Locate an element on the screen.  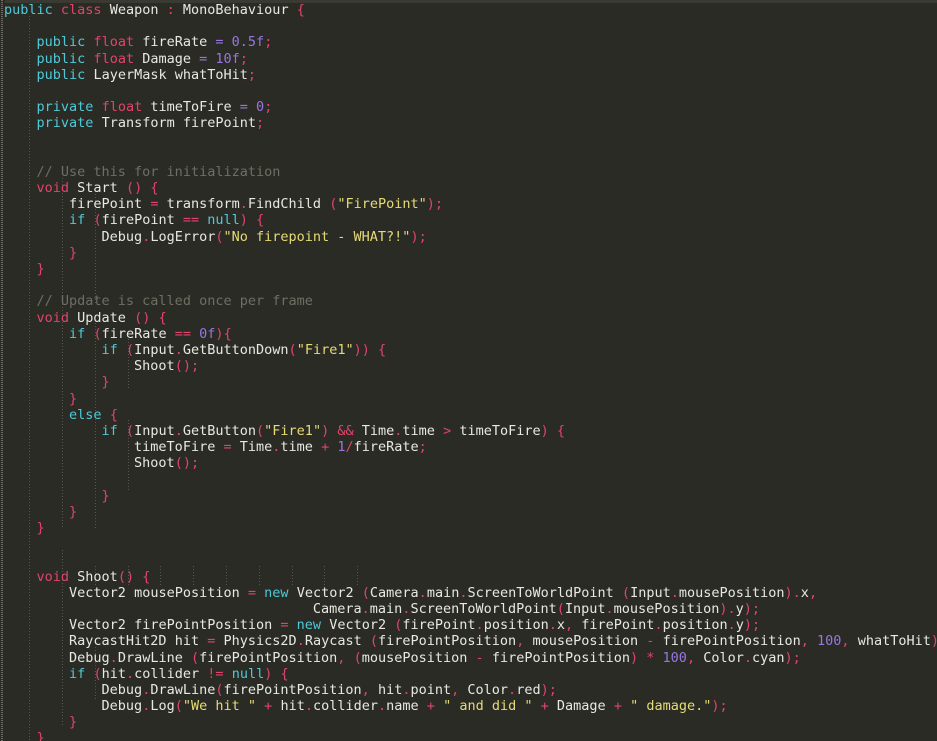
breakpoint-gutter is located at coordinates (2, 370).